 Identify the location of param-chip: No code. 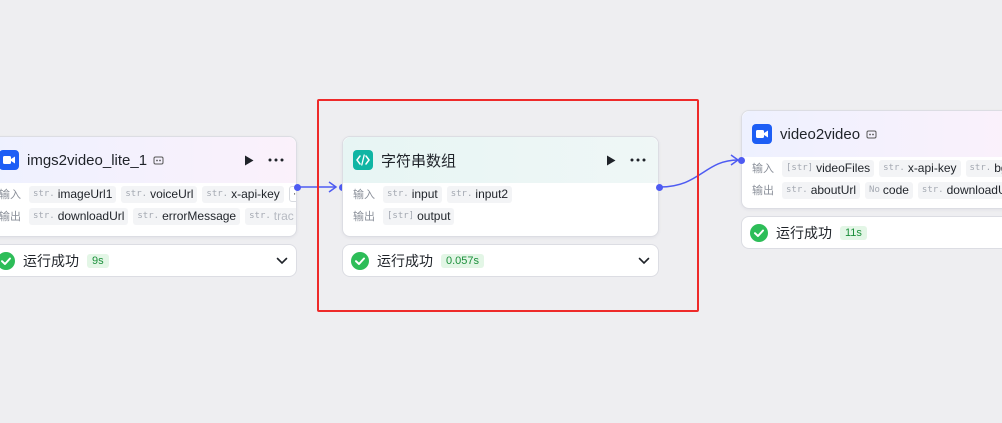
(889, 190).